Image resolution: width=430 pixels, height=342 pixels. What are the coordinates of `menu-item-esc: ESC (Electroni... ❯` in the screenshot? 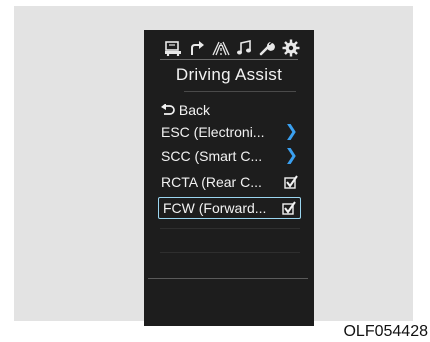 It's located at (233, 132).